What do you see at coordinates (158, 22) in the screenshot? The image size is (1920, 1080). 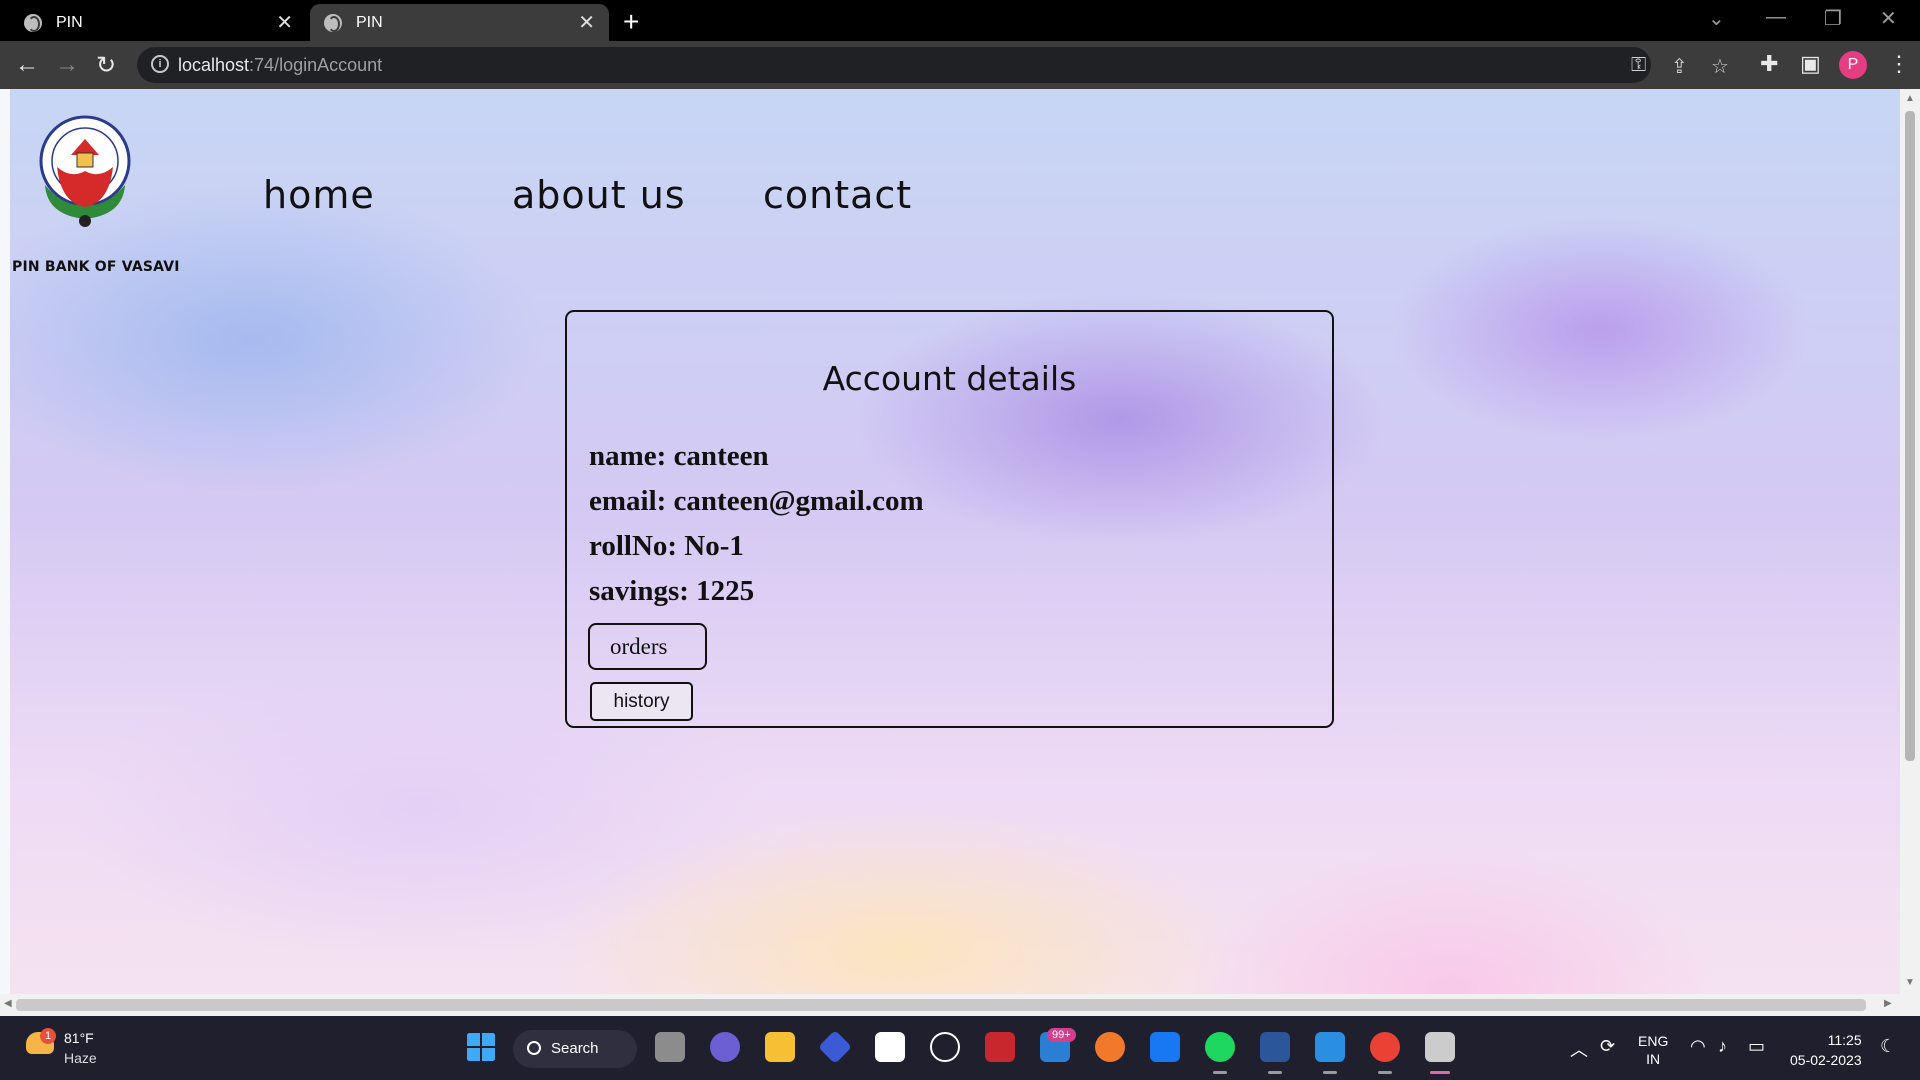 I see `browser-tab-1: PIN ✕` at bounding box center [158, 22].